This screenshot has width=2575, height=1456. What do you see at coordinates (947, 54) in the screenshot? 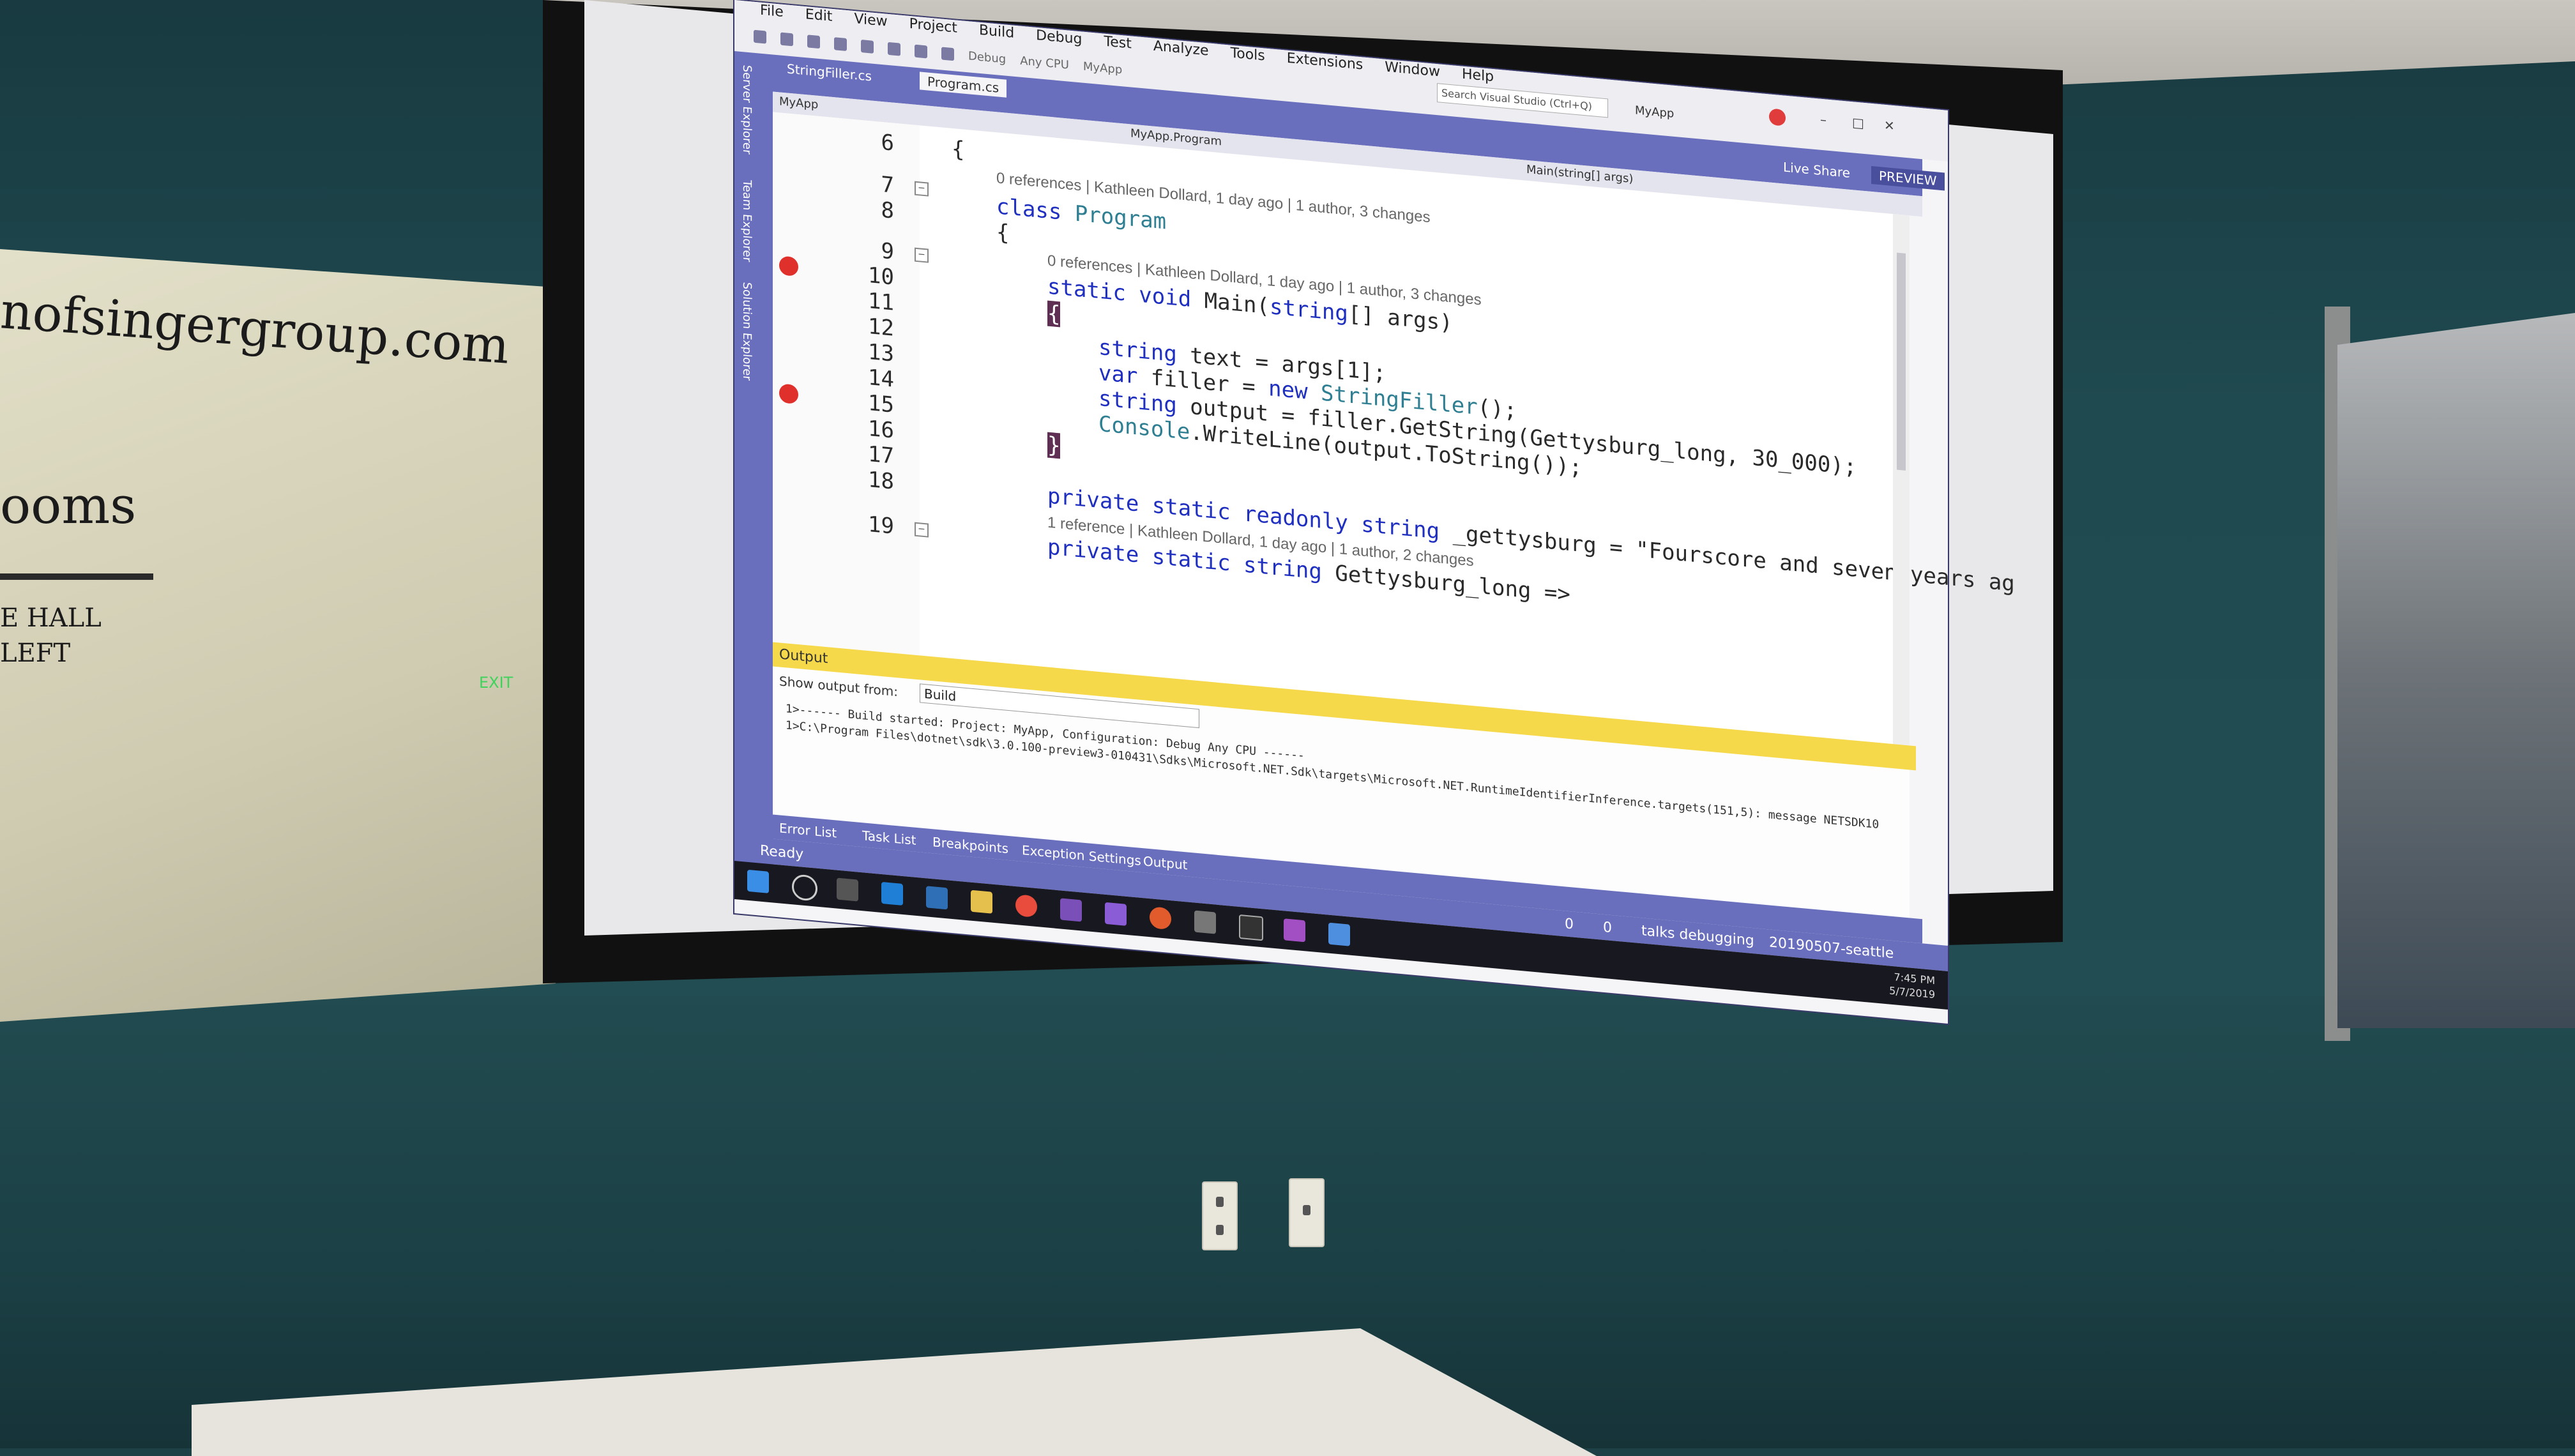
I see `redo-icon` at bounding box center [947, 54].